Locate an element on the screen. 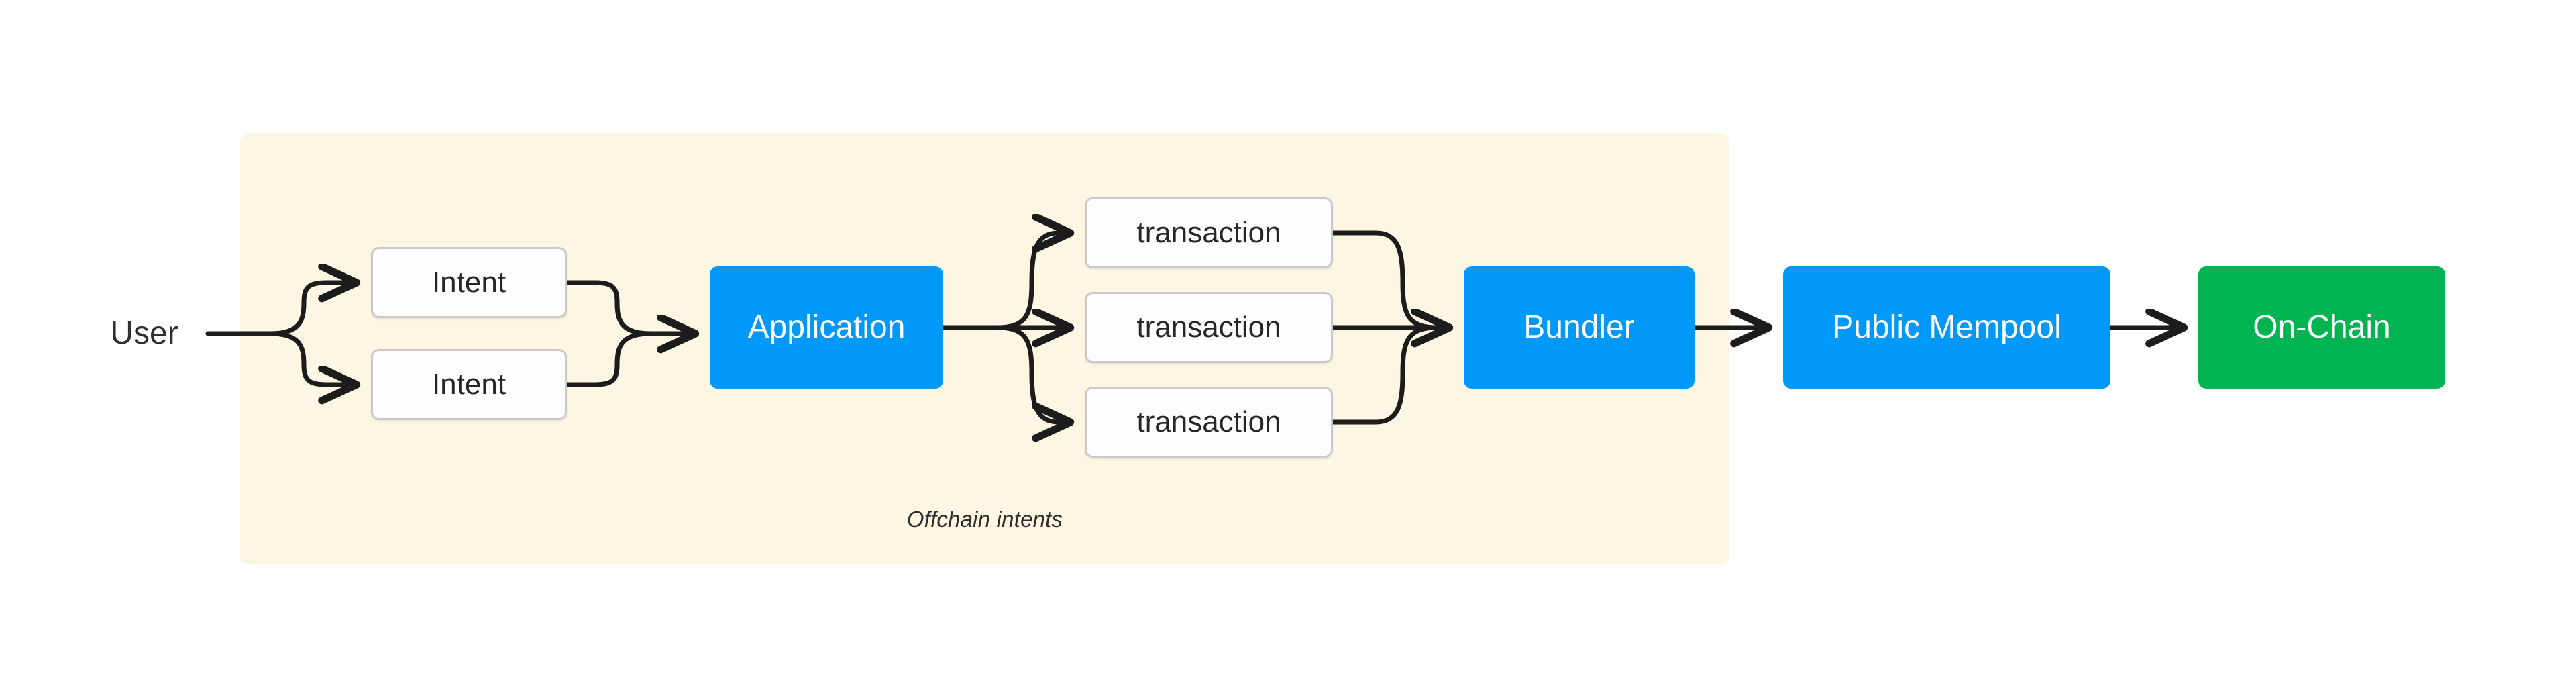 The width and height of the screenshot is (2576, 698). node-transaction-1: transaction is located at coordinates (1209, 232).